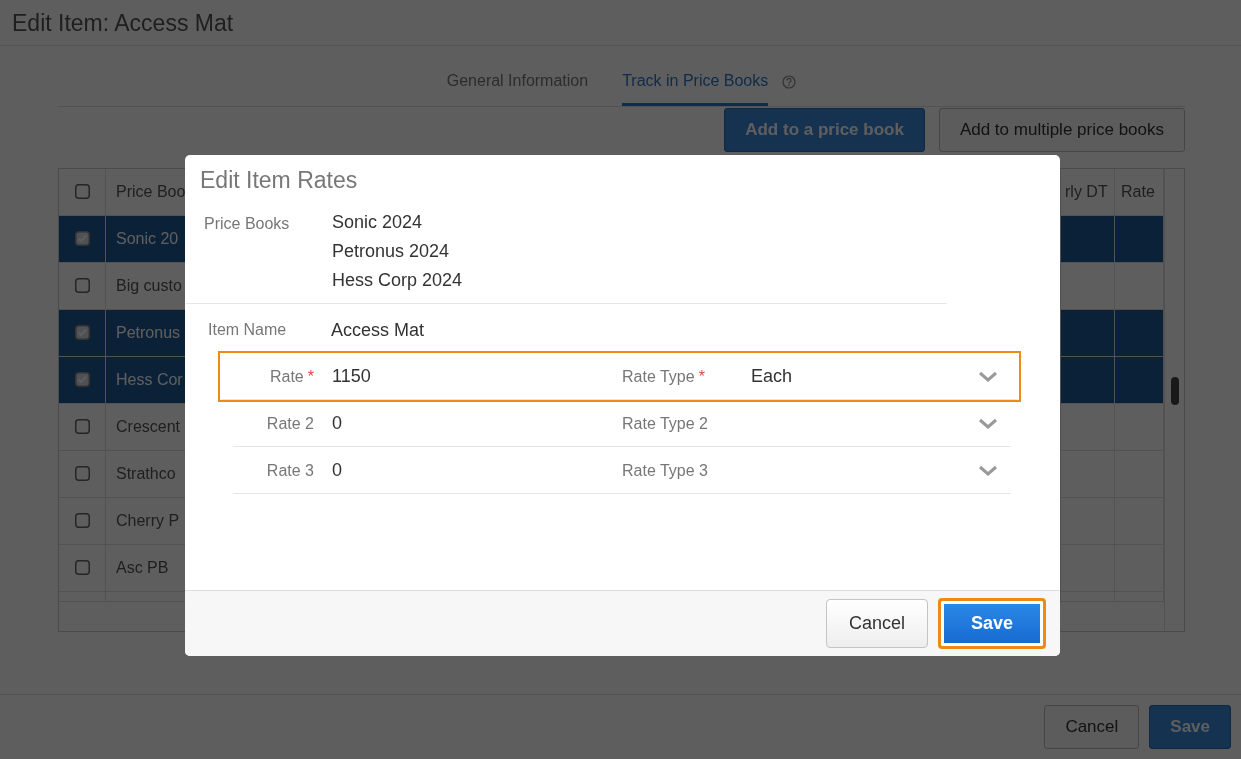 This screenshot has height=759, width=1241. I want to click on save-button: Save, so click(991, 623).